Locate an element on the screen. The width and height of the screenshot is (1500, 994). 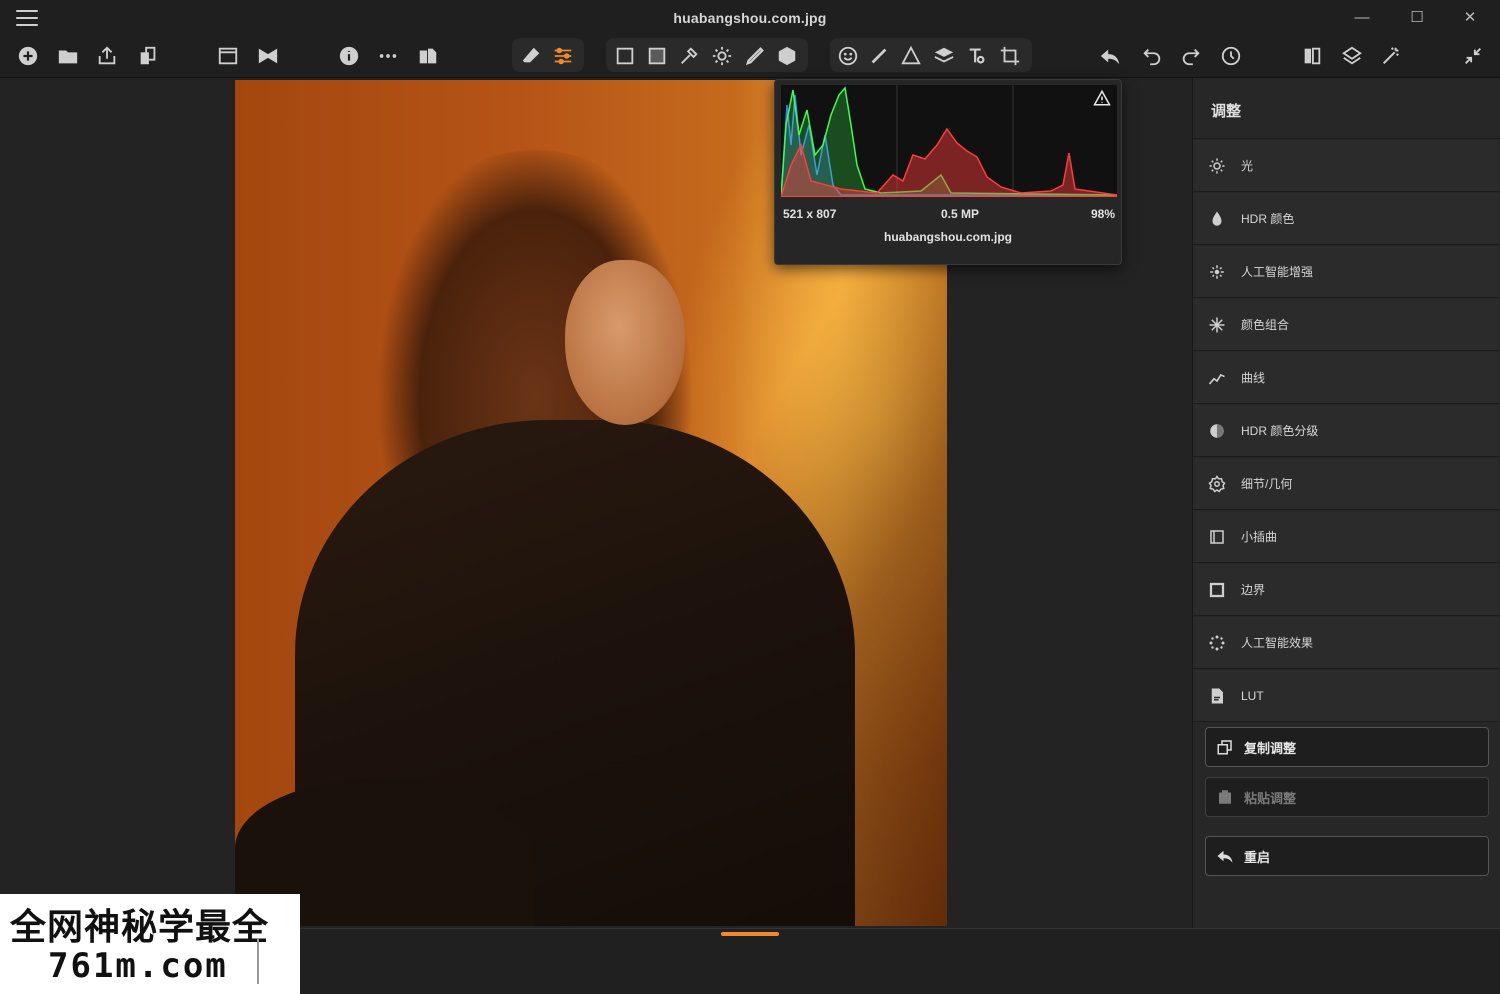
panel-item-label: 边界 is located at coordinates (1253, 590).